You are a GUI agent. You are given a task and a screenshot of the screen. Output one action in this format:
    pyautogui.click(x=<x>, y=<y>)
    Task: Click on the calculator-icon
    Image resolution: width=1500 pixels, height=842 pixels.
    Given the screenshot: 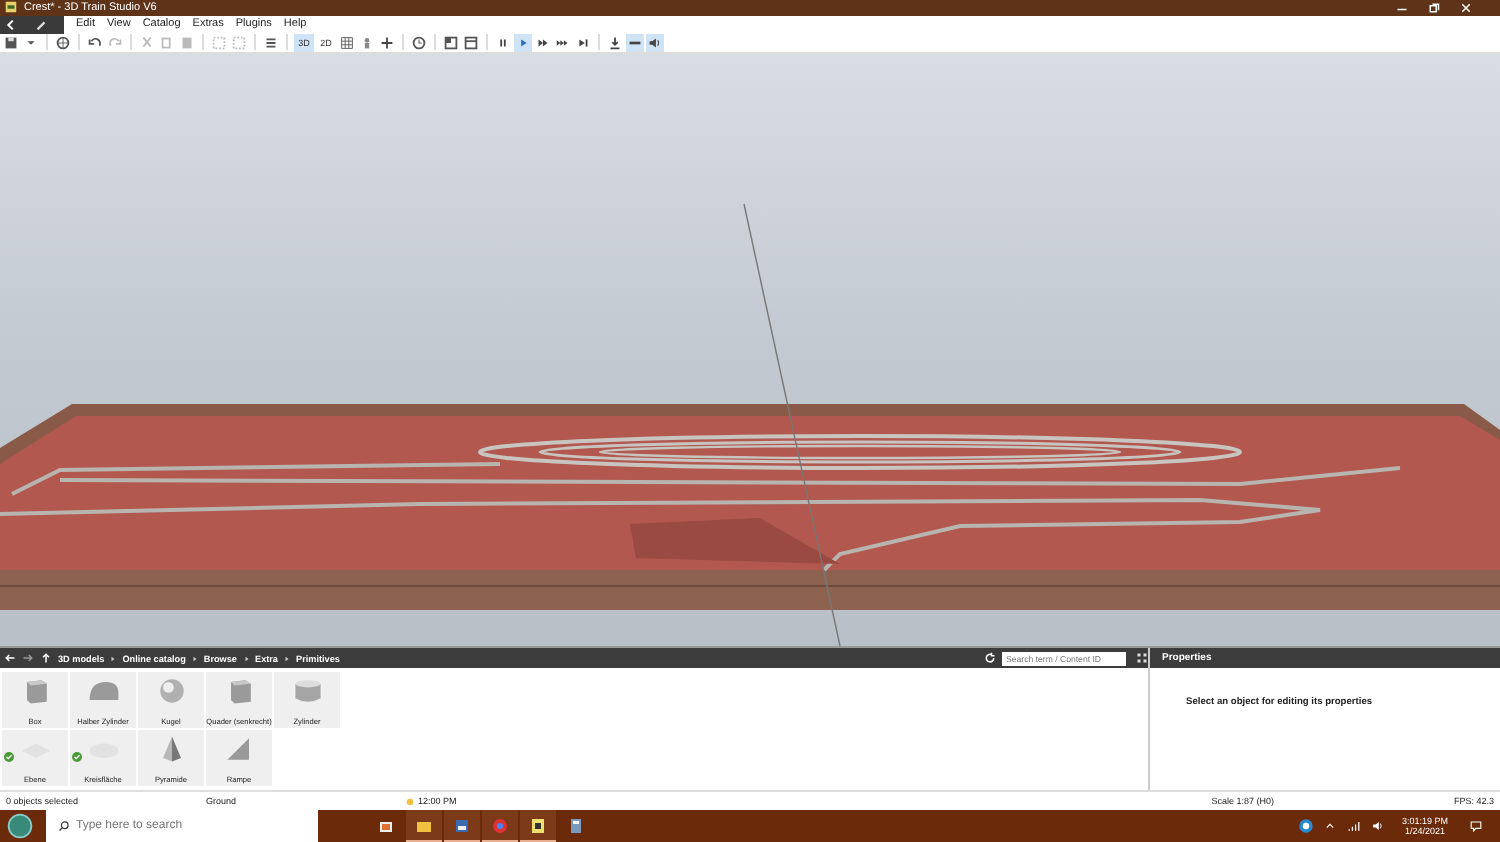 What is the action you would take?
    pyautogui.click(x=576, y=826)
    